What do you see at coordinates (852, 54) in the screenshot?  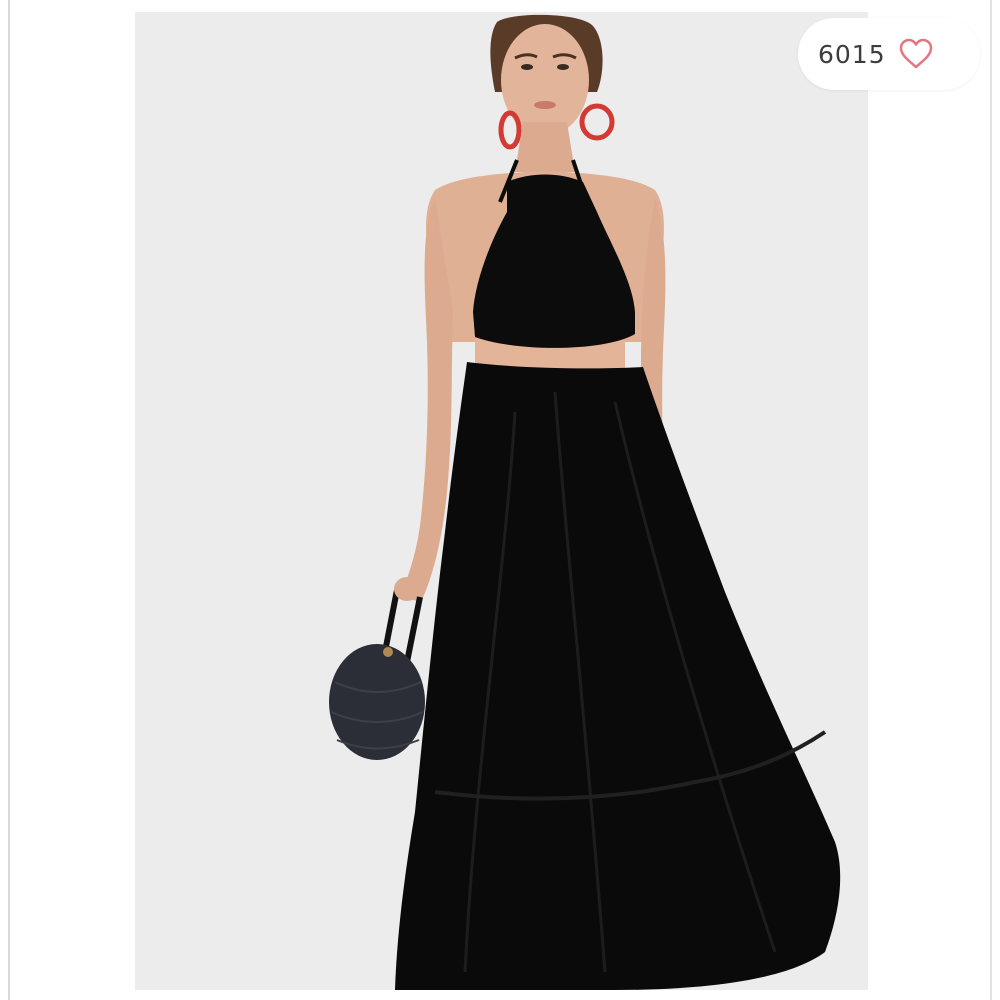 I see `like-count: 6015` at bounding box center [852, 54].